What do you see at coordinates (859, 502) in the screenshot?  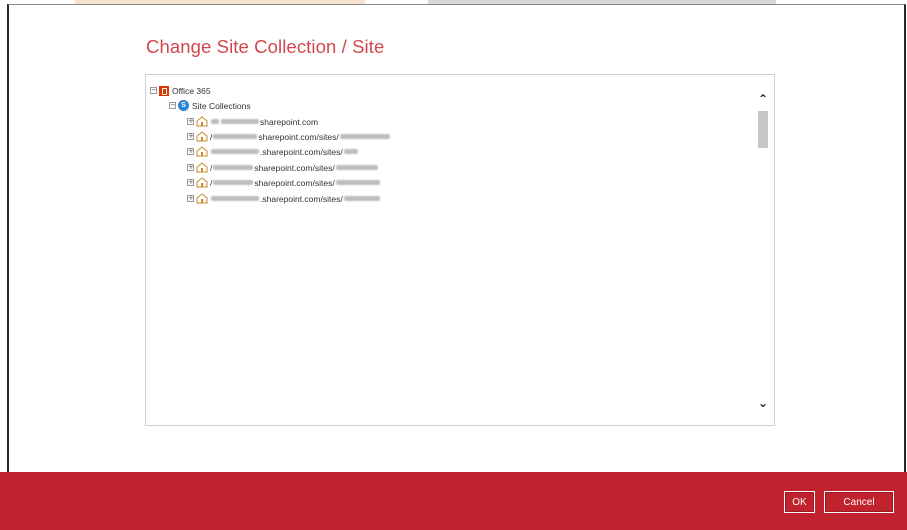 I see `cancel-button: Cancel` at bounding box center [859, 502].